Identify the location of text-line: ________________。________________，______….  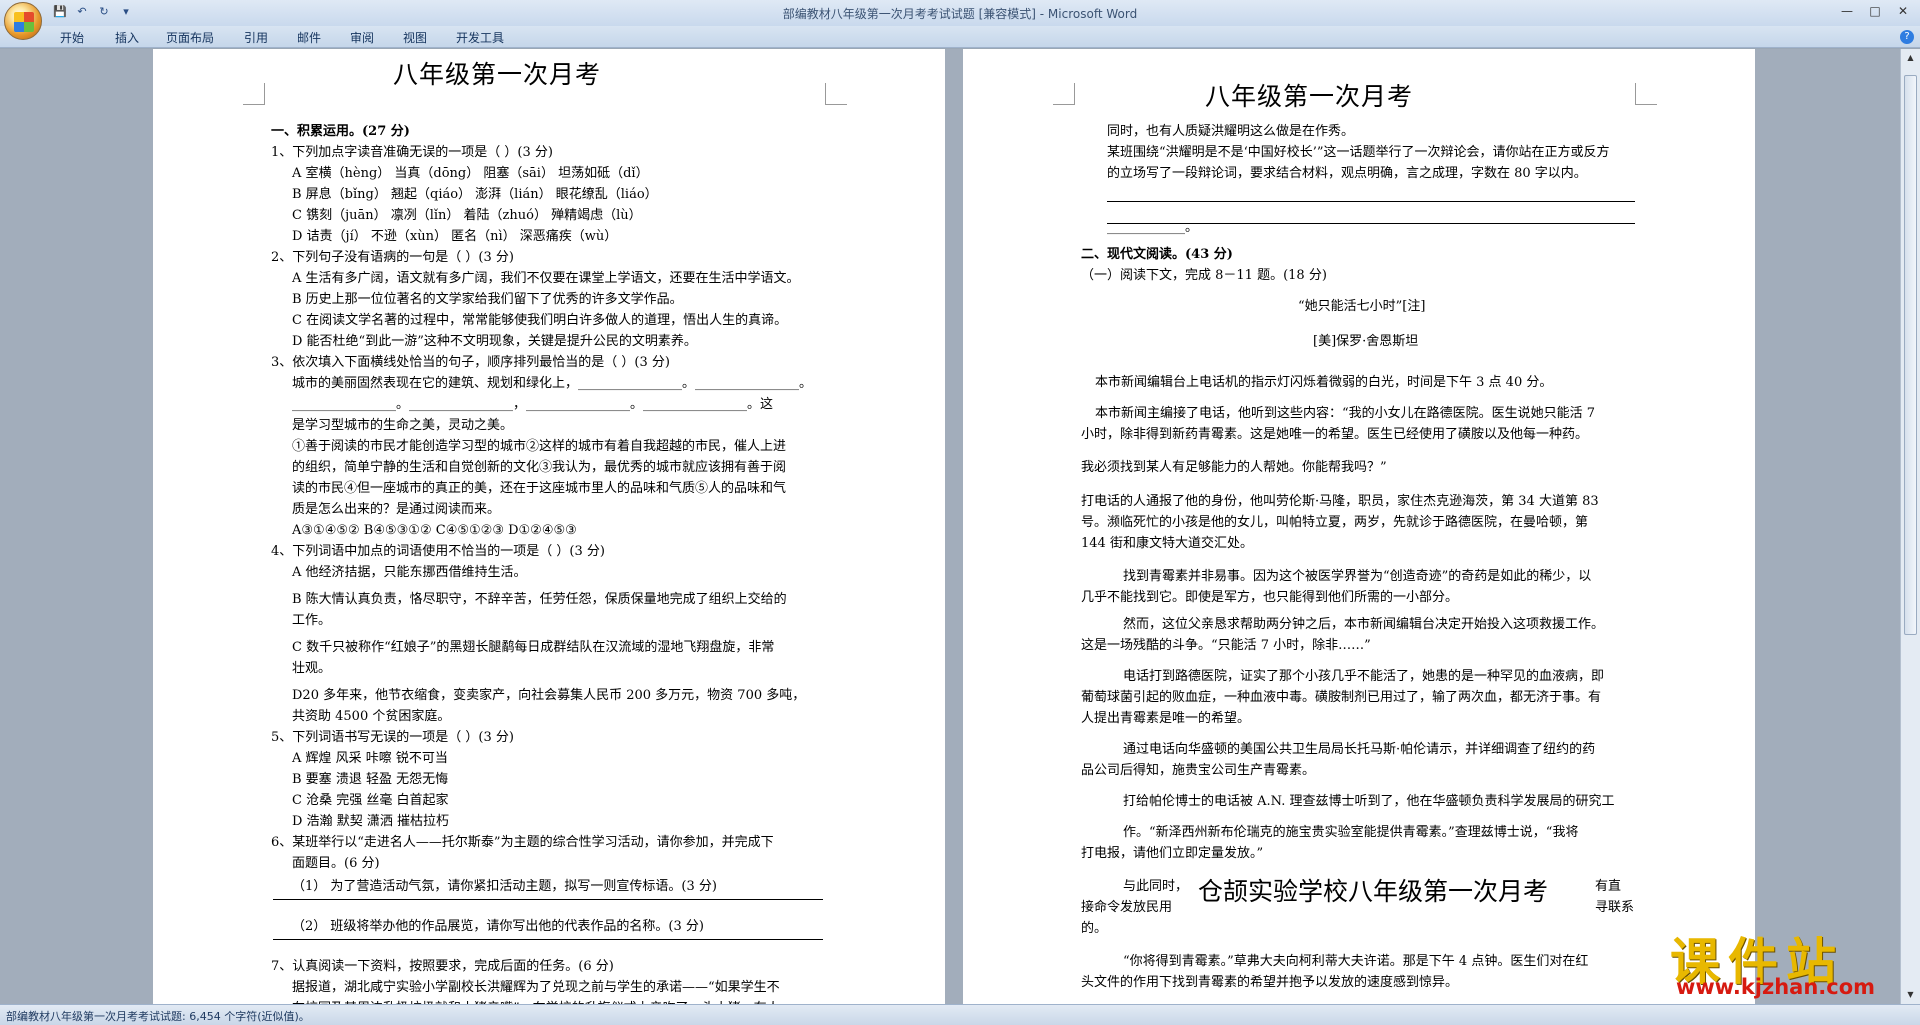
(533, 404).